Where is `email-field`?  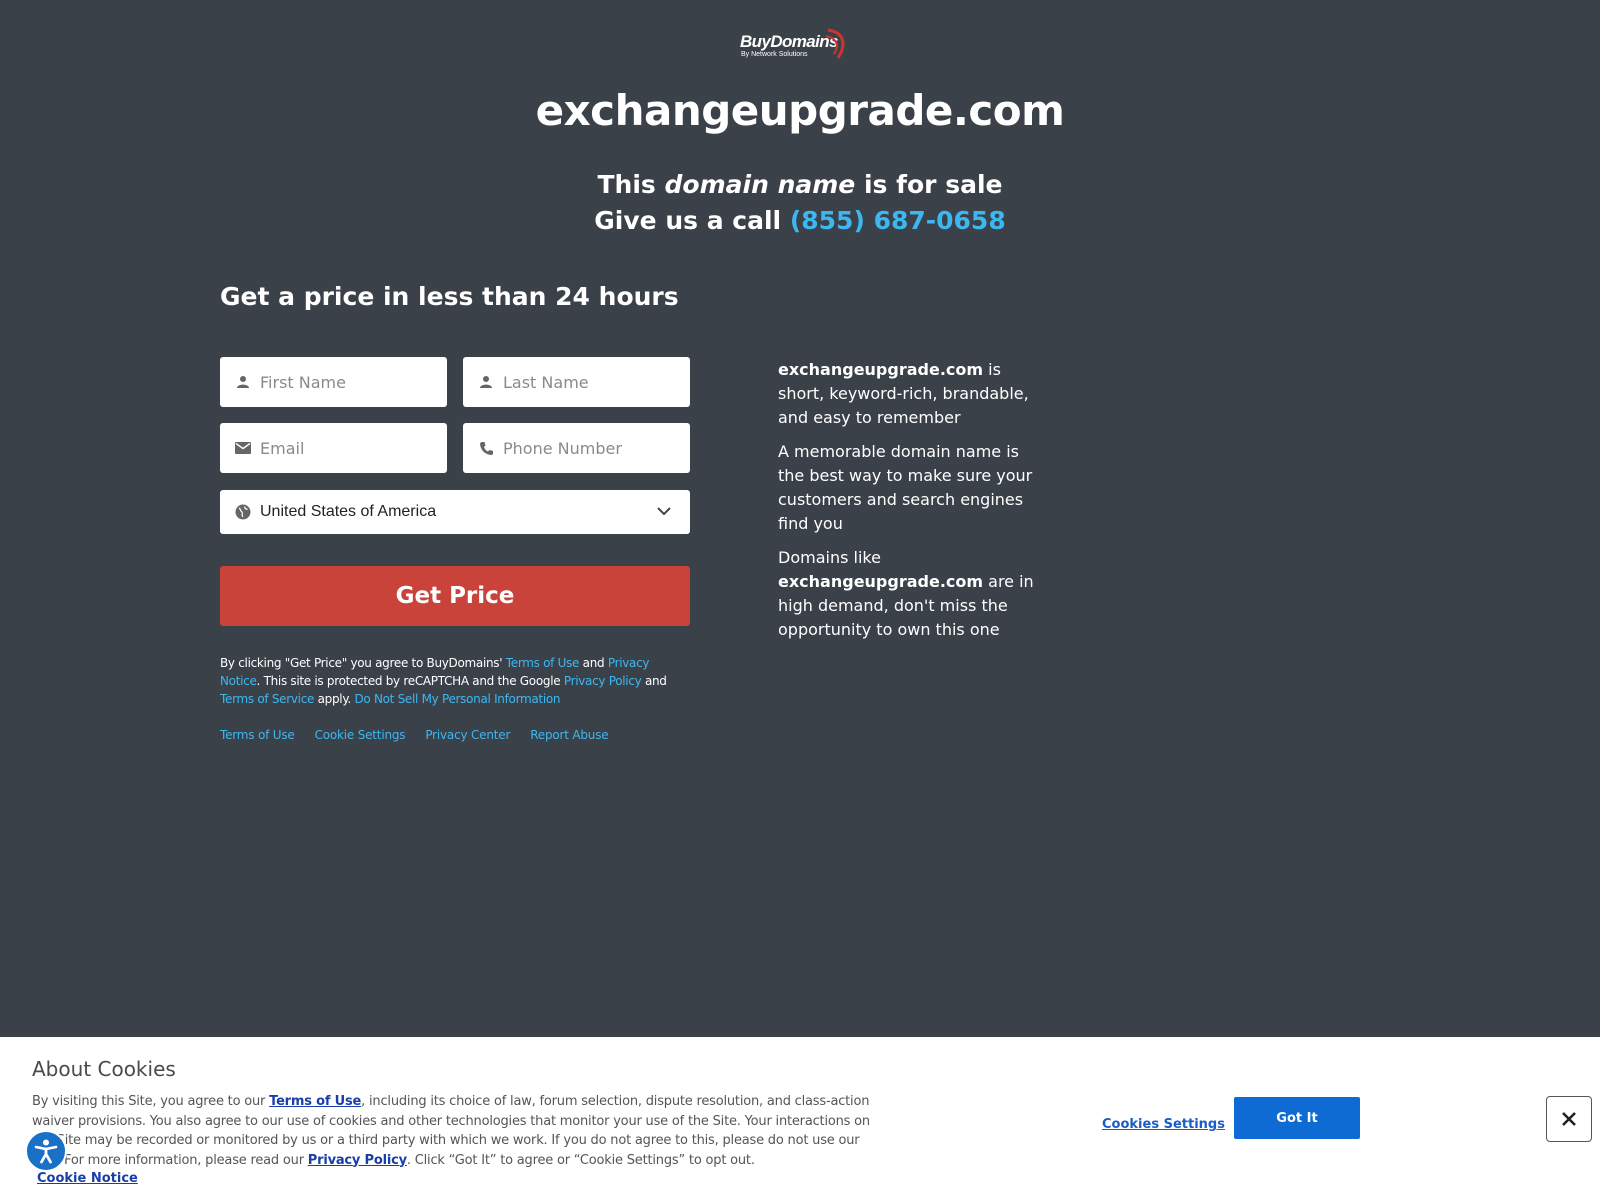 email-field is located at coordinates (333, 448).